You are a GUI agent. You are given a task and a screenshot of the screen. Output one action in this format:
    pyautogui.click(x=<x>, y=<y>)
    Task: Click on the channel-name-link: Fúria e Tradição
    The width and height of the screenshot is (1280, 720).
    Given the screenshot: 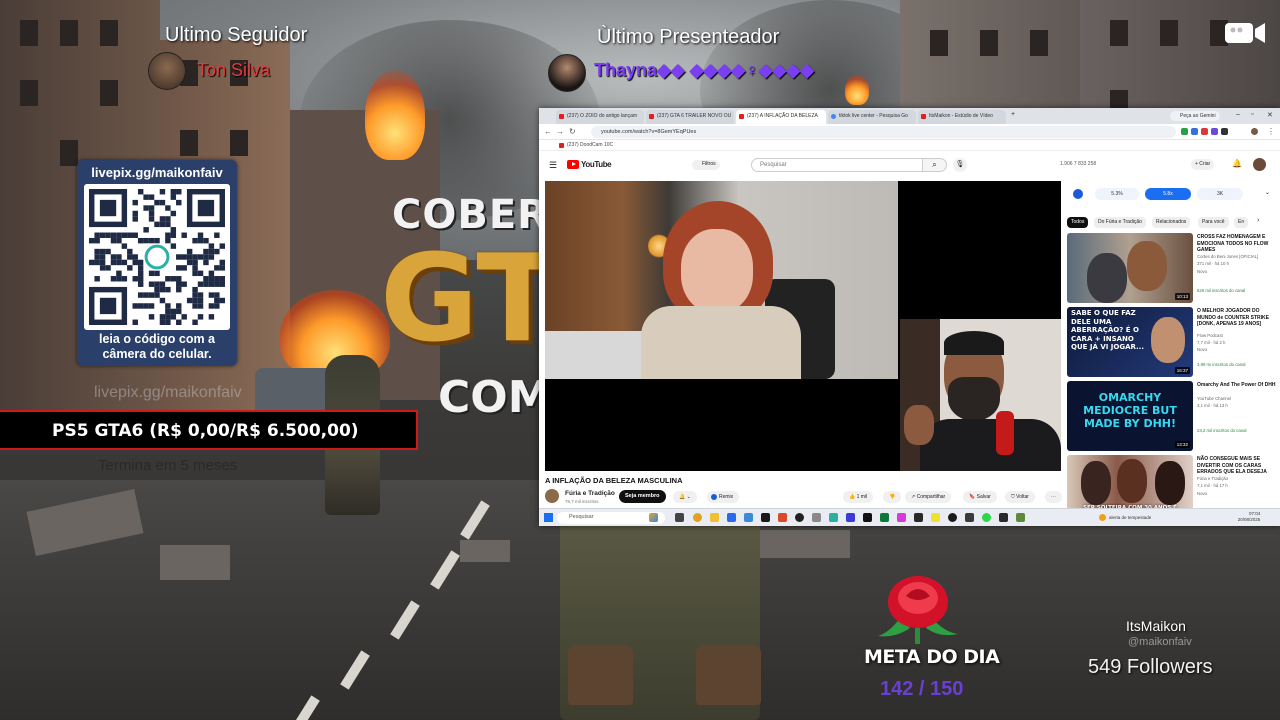 What is the action you would take?
    pyautogui.click(x=590, y=493)
    